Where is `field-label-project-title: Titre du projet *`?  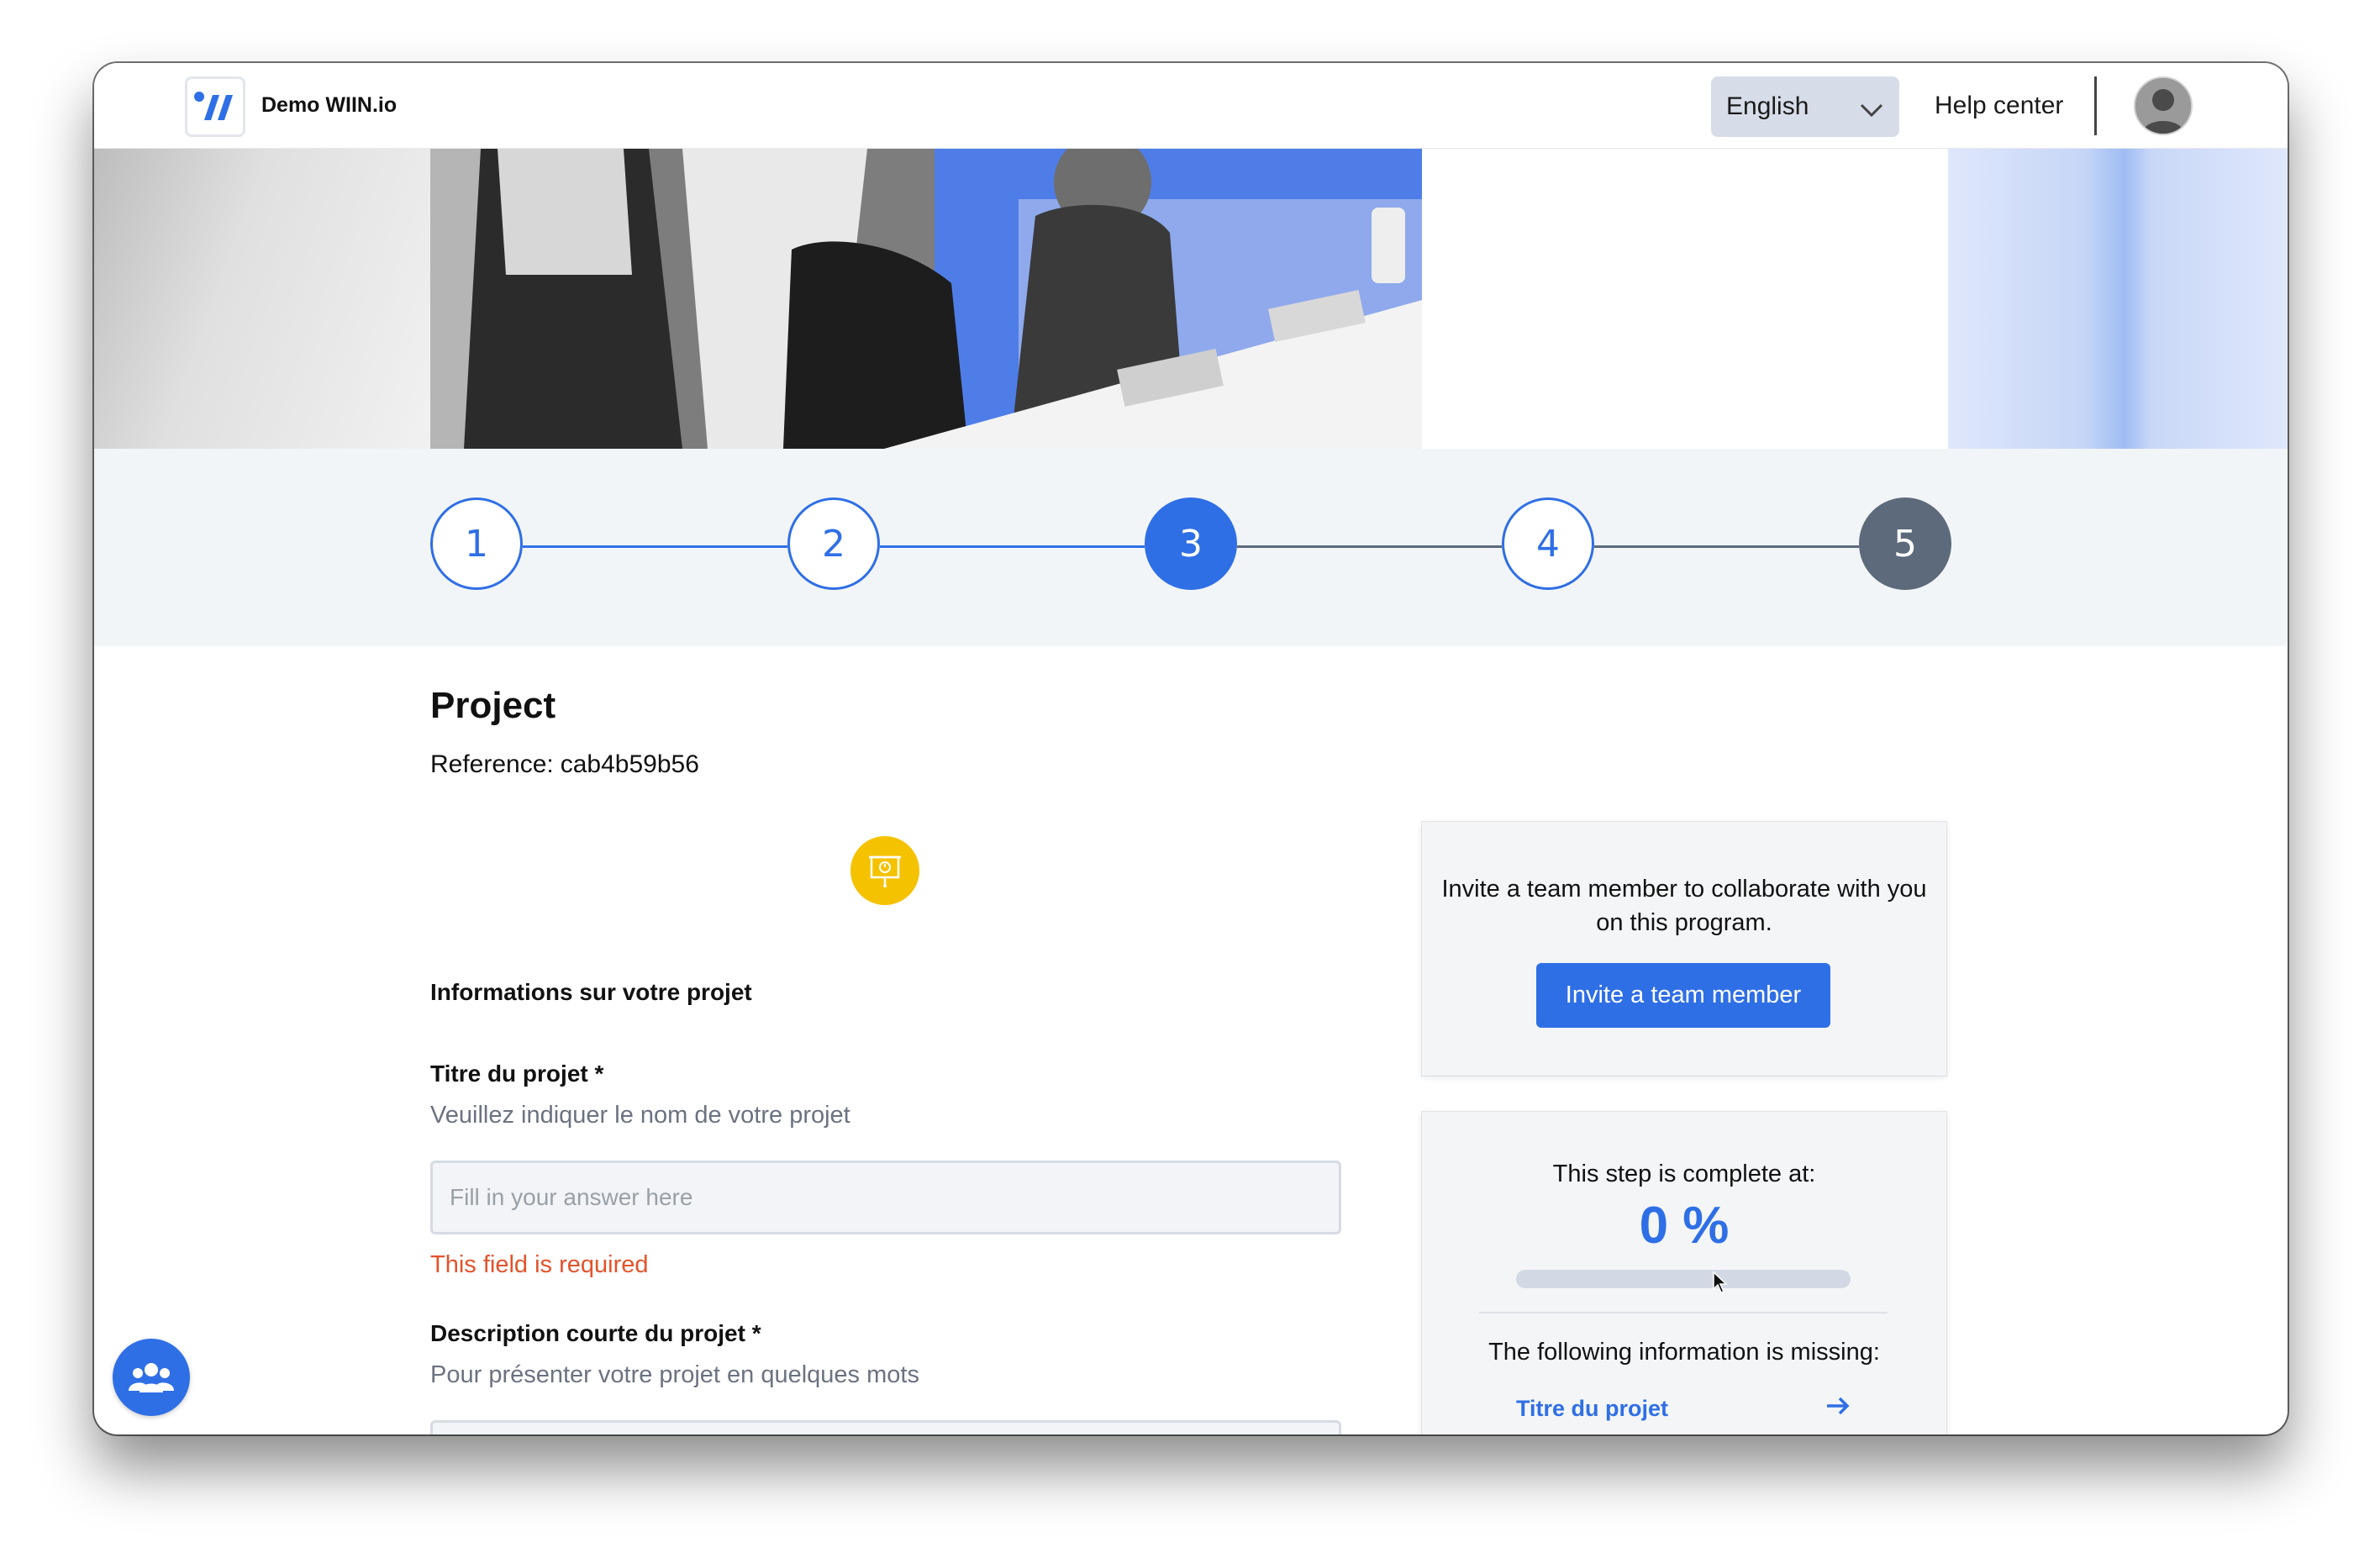 field-label-project-title: Titre du projet * is located at coordinates (517, 1074).